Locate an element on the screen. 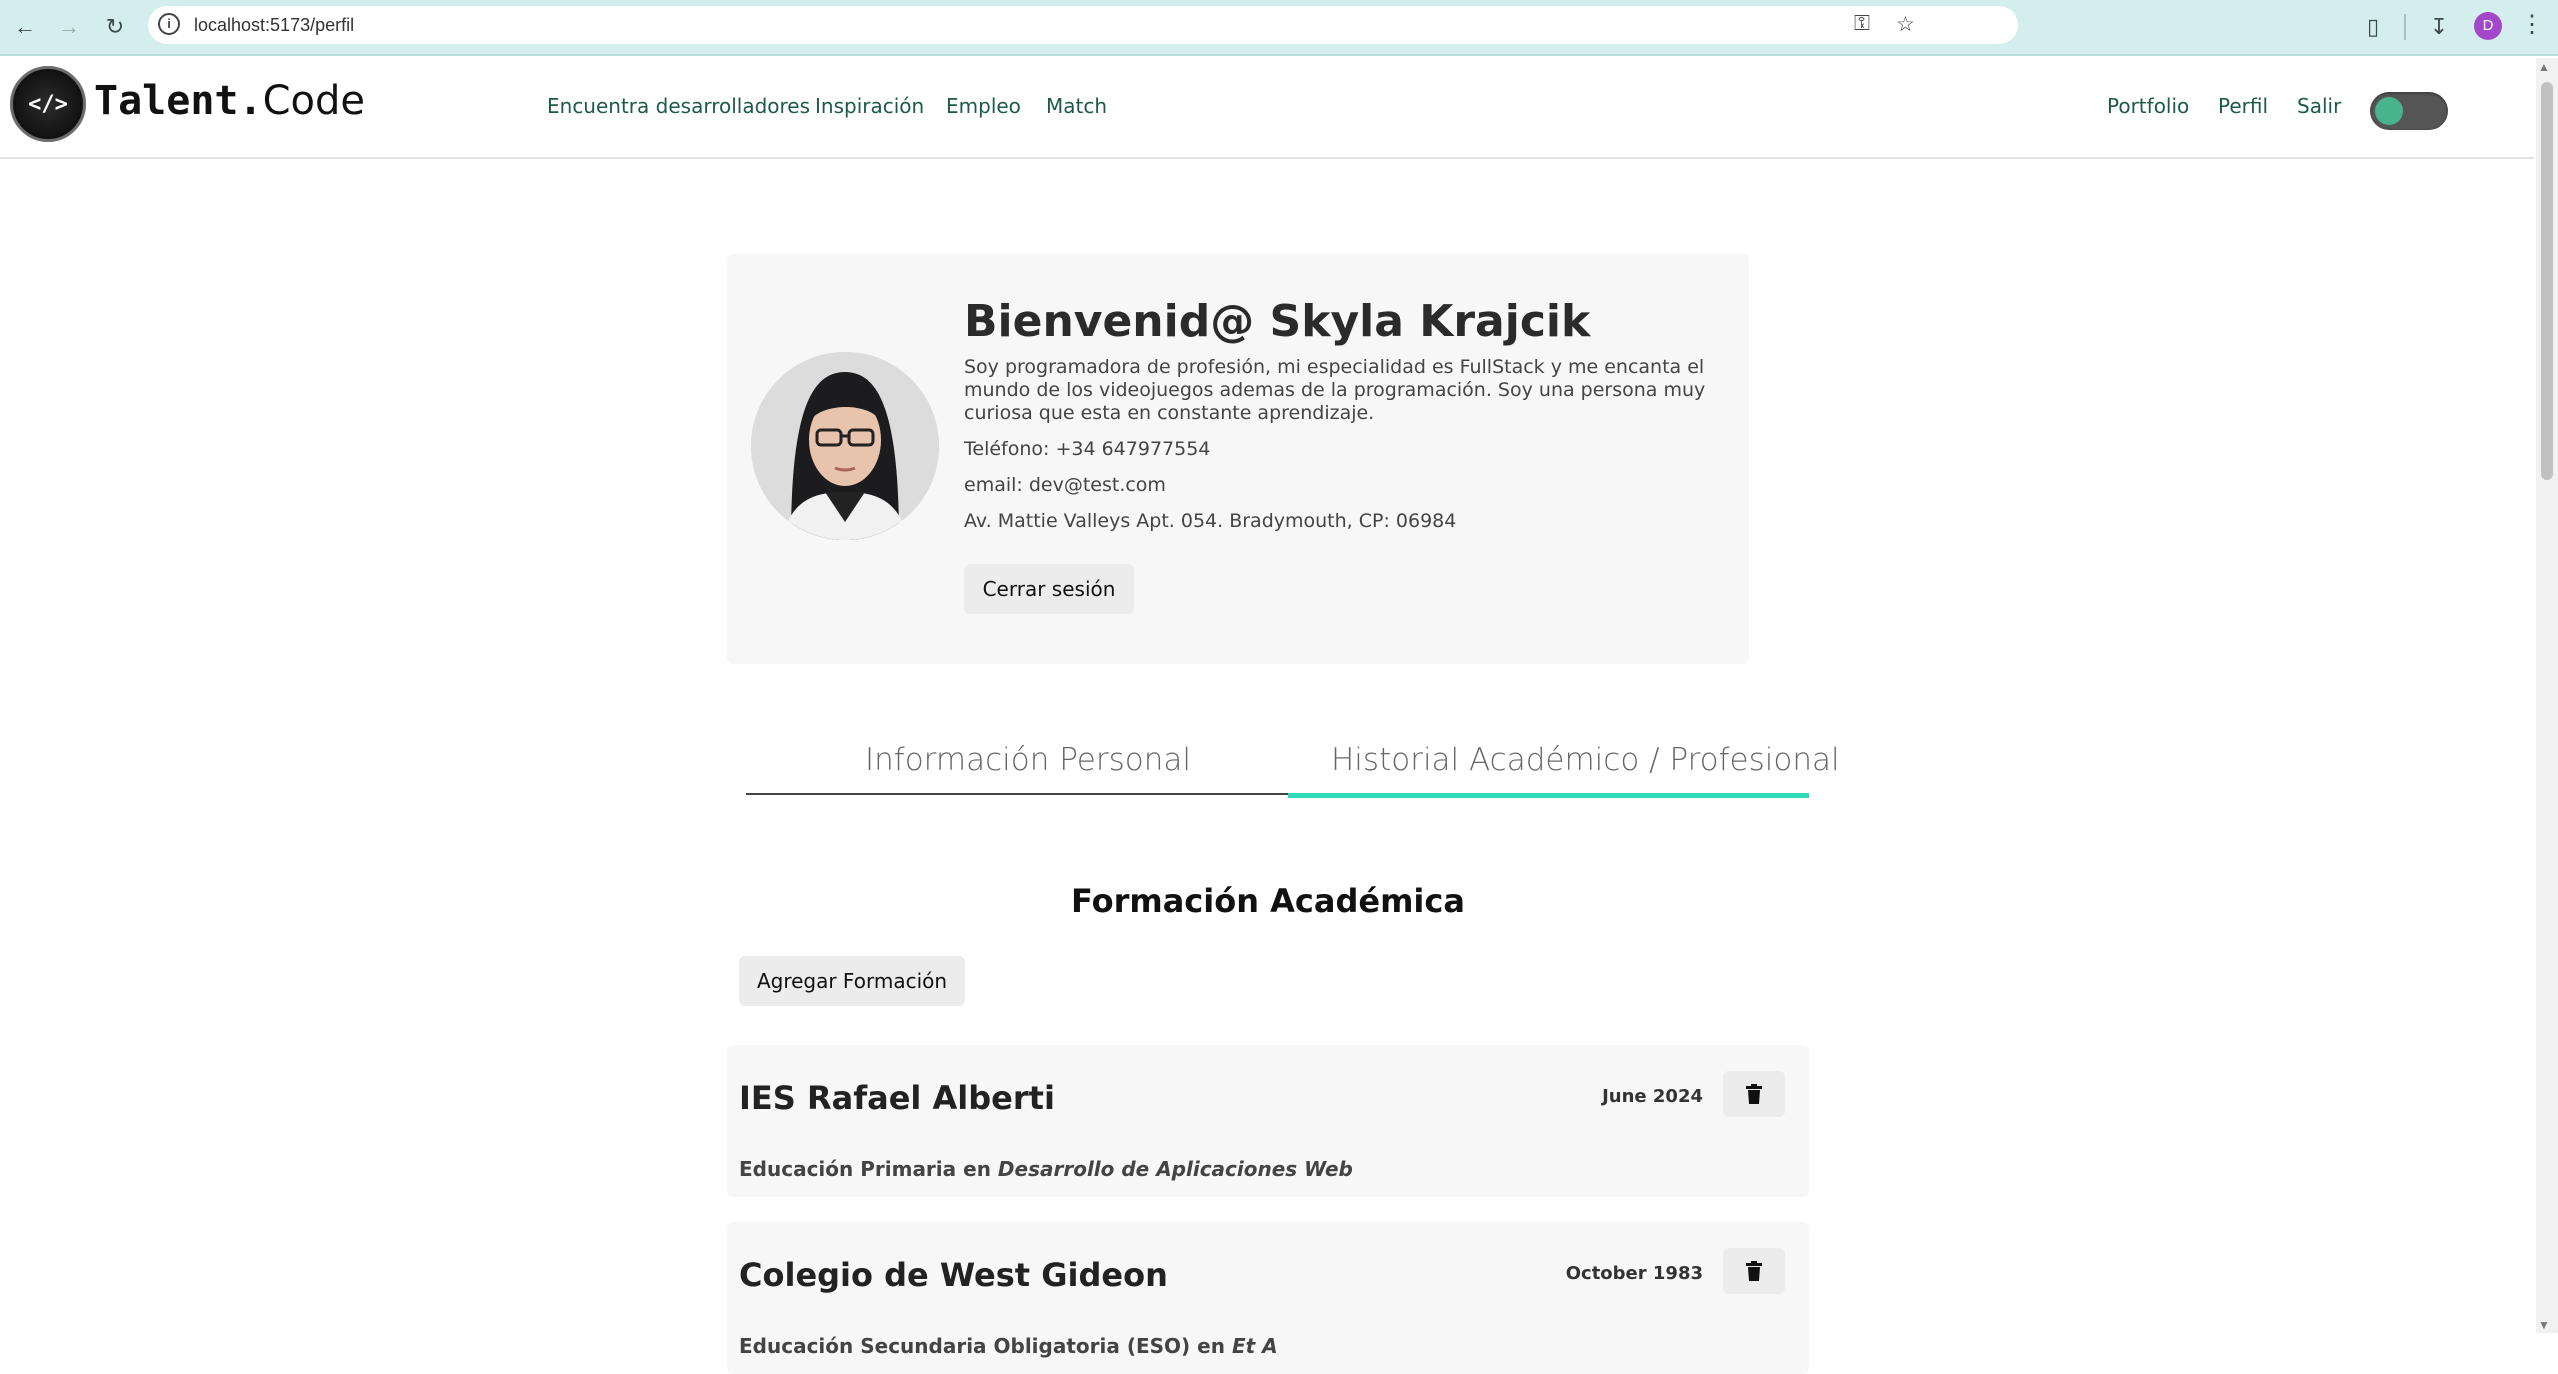  section-title-formacion: Formación Académica is located at coordinates (1268, 901).